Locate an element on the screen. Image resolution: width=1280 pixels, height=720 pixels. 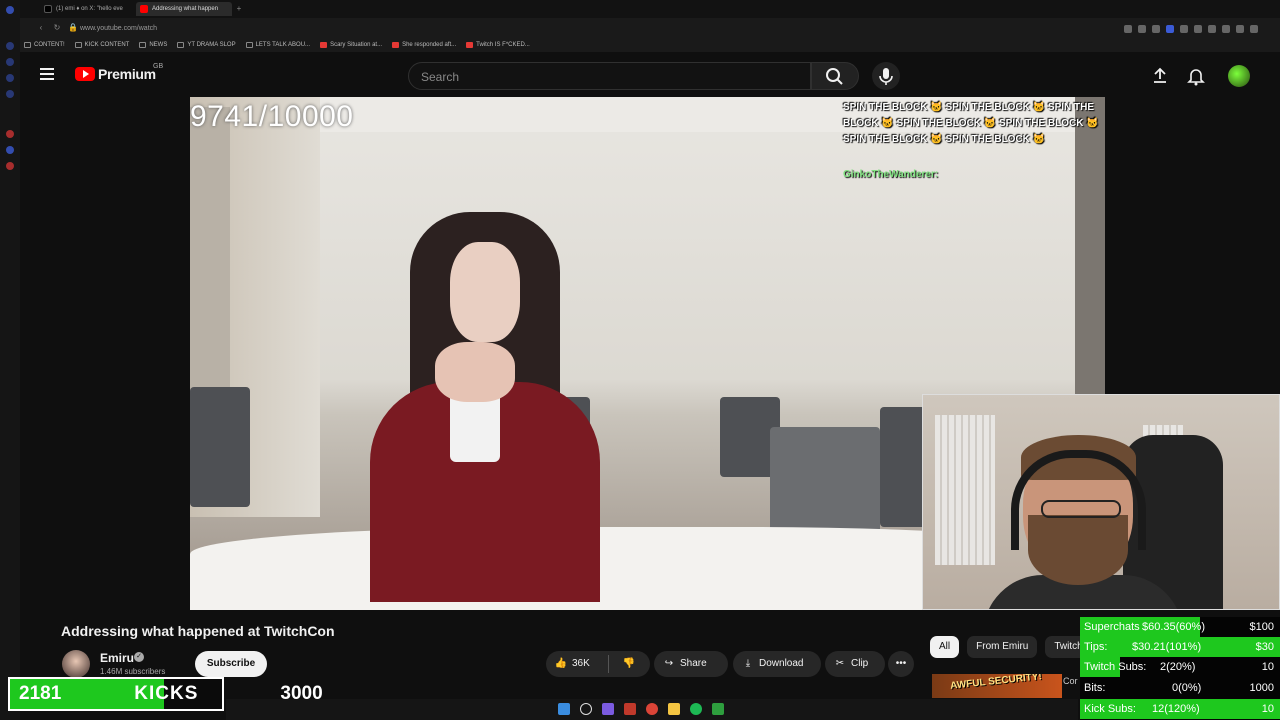
bookmark-item: NEWS is located at coordinates (153, 45).